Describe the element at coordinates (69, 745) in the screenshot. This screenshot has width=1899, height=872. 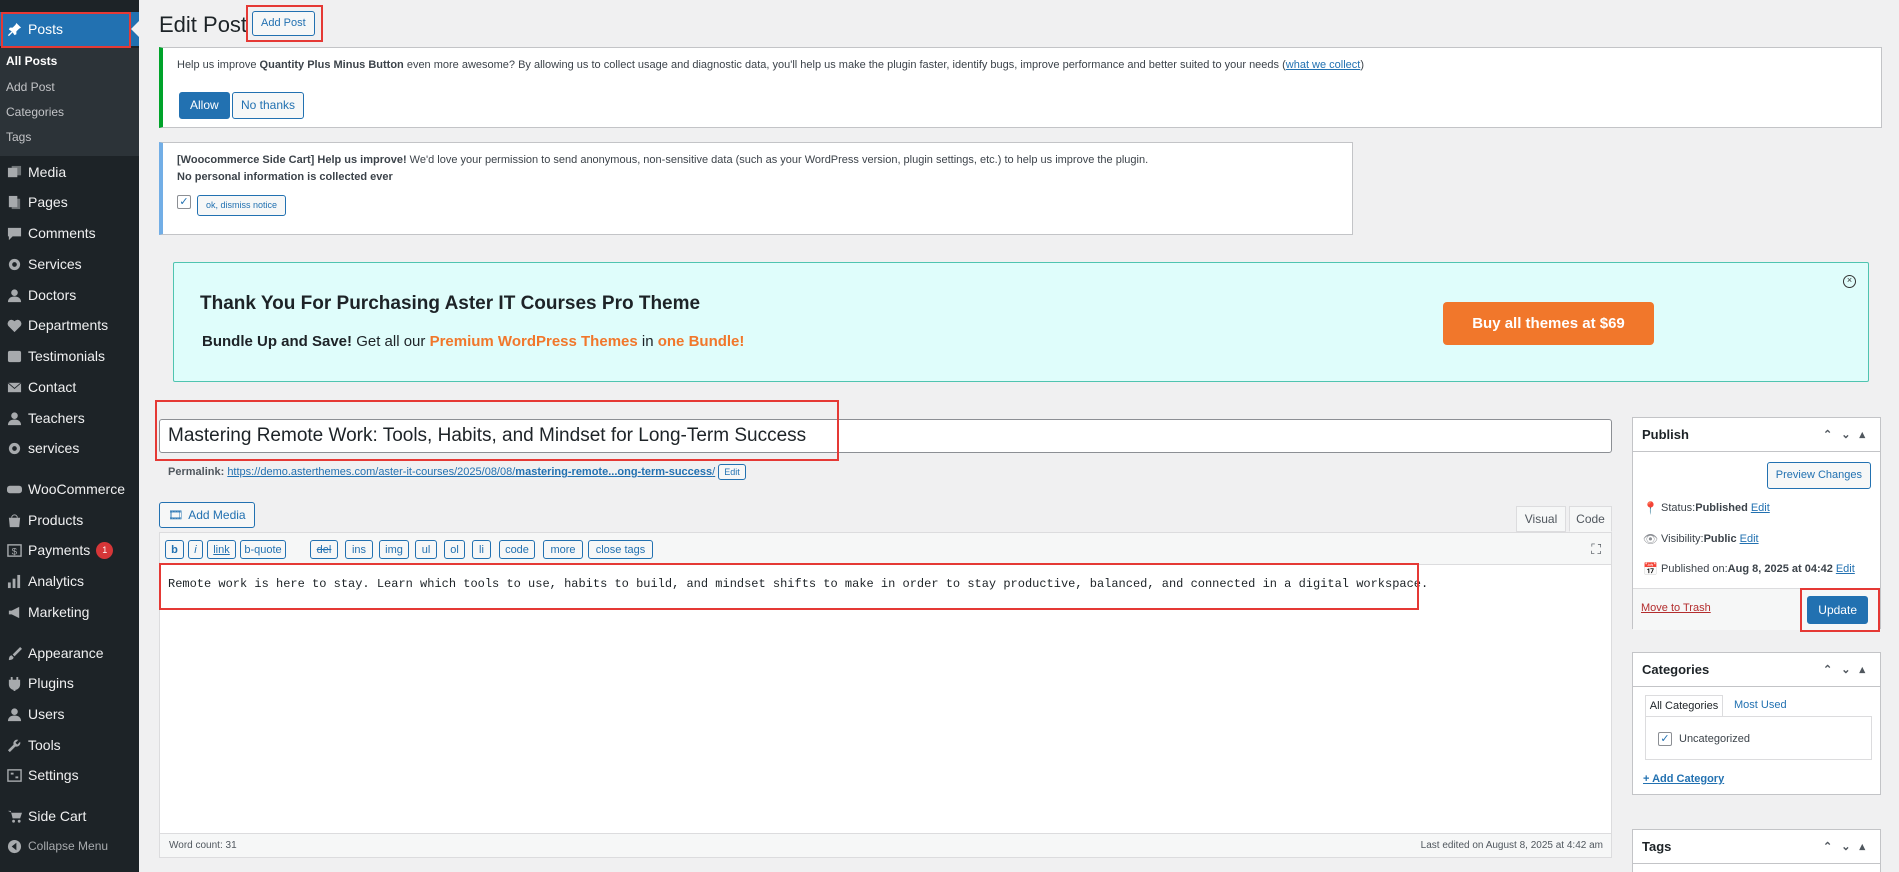
I see `sidebar-item-tools: Tools` at that location.